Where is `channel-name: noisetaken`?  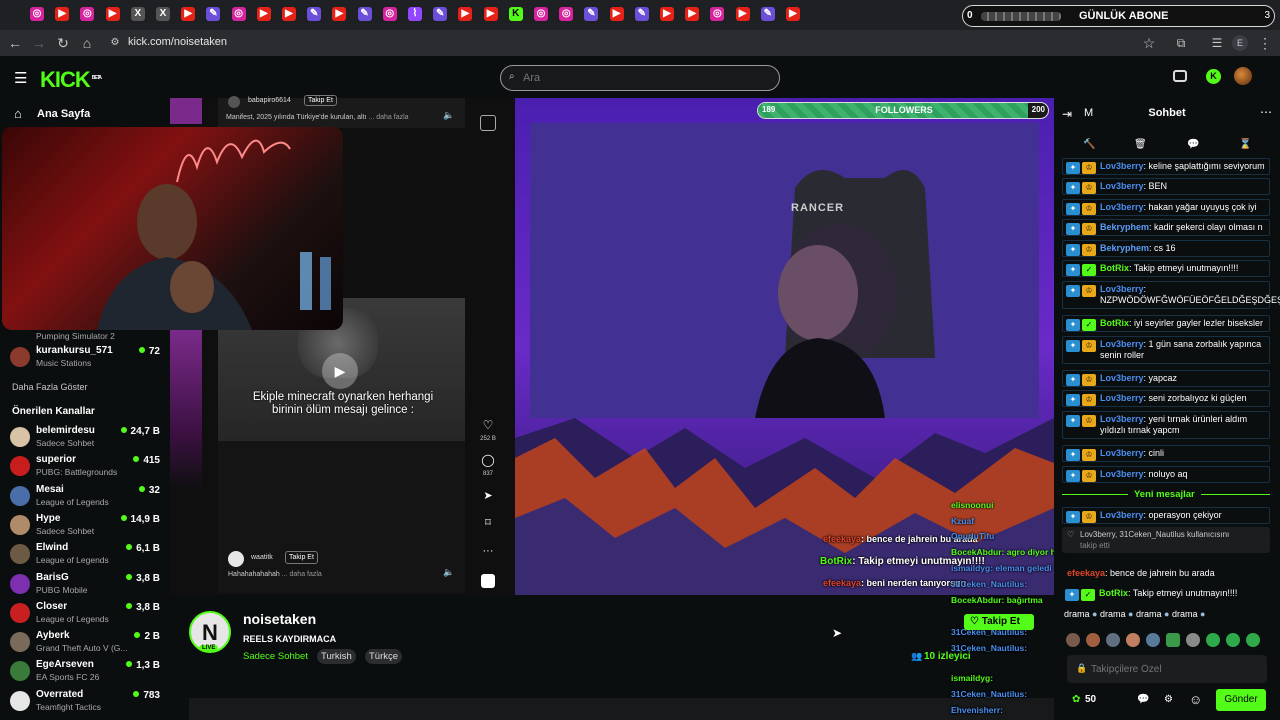
channel-name: noisetaken is located at coordinates (279, 619).